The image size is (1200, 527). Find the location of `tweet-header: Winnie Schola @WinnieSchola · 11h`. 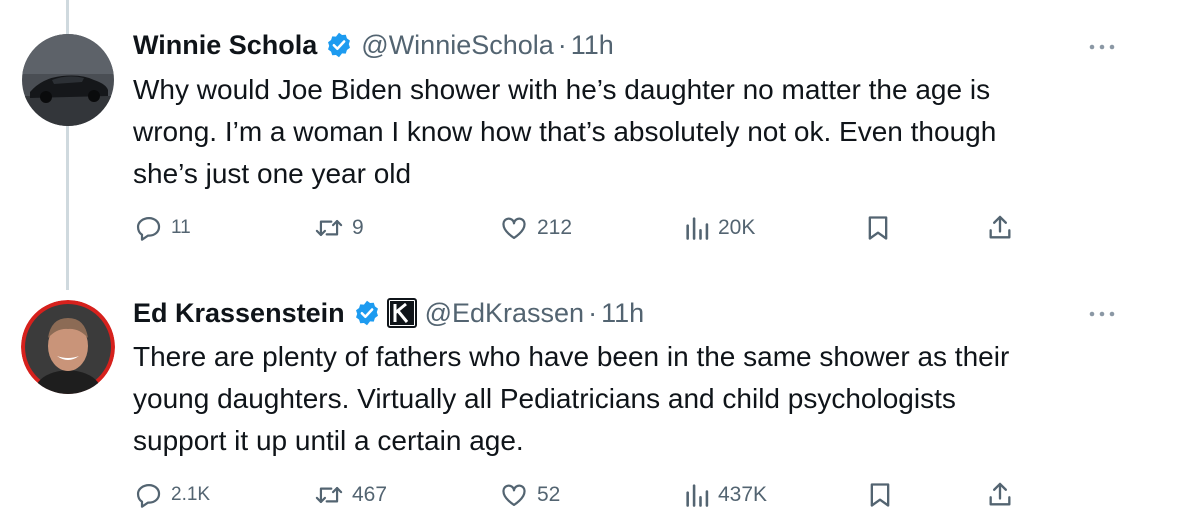

tweet-header: Winnie Schola @WinnieSchola · 11h is located at coordinates (373, 45).